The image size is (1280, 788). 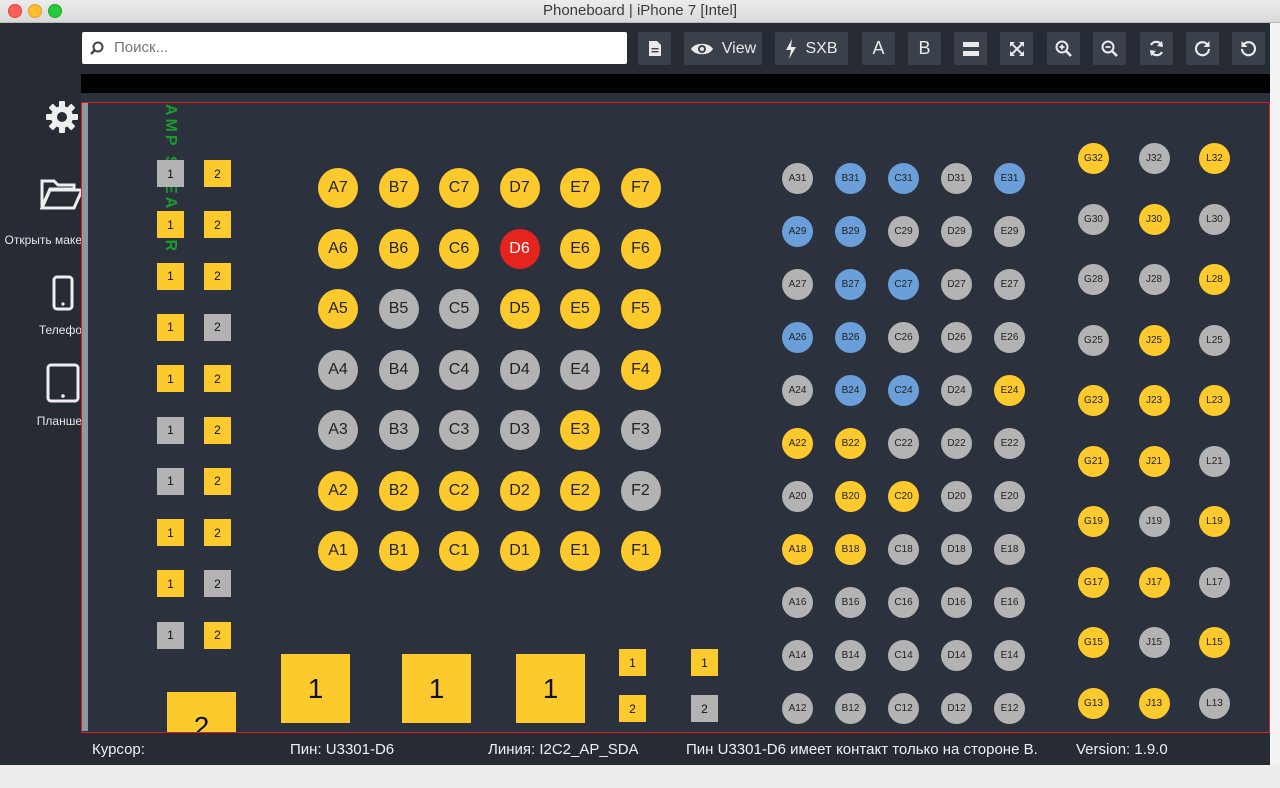 I want to click on bga-pin: B24, so click(x=850, y=390).